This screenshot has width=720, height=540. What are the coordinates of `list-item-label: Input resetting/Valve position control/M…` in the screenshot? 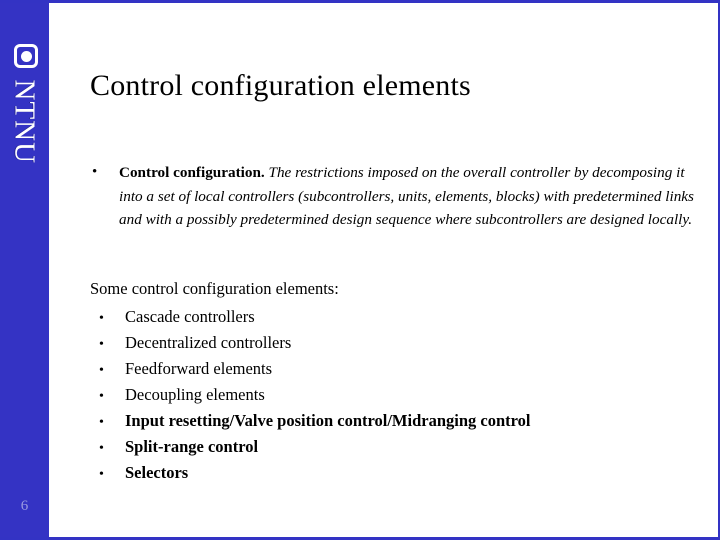 It's located at (328, 420).